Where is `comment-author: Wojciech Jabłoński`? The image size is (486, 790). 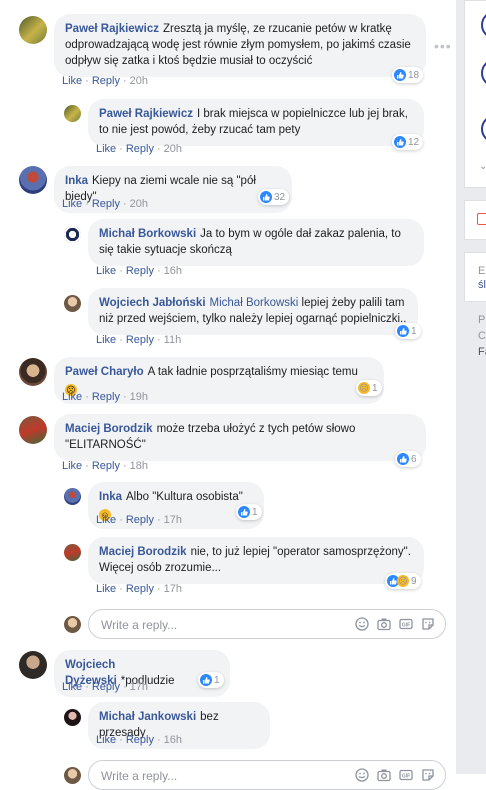
comment-author: Wojciech Jabłoński is located at coordinates (152, 303).